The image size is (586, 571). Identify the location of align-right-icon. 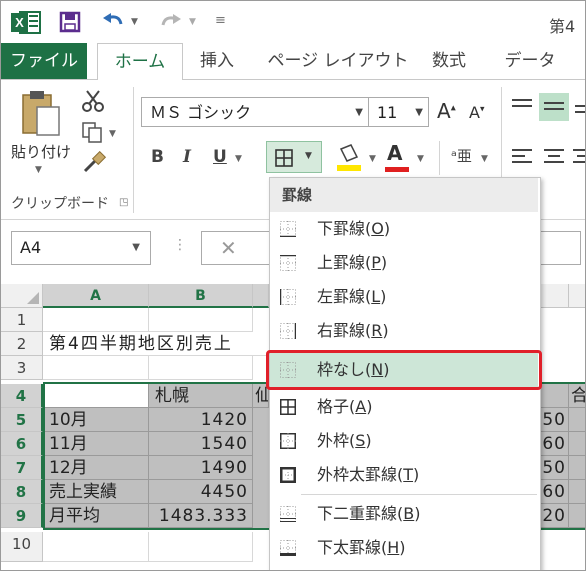
(579, 157).